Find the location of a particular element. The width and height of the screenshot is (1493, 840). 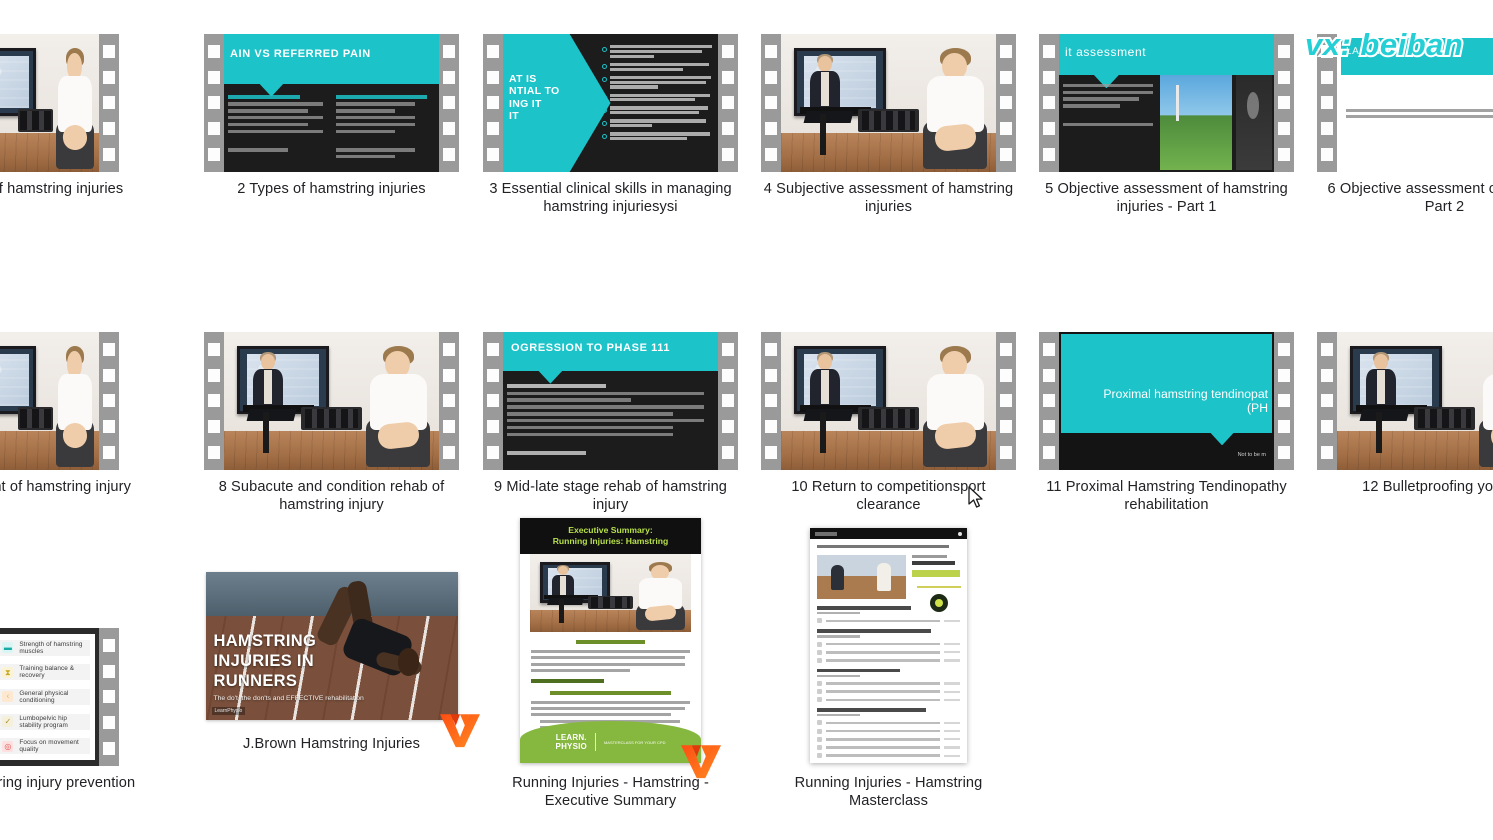

slide-title: Proximal hamstring tendinopat (PH is located at coordinates (1185, 401).